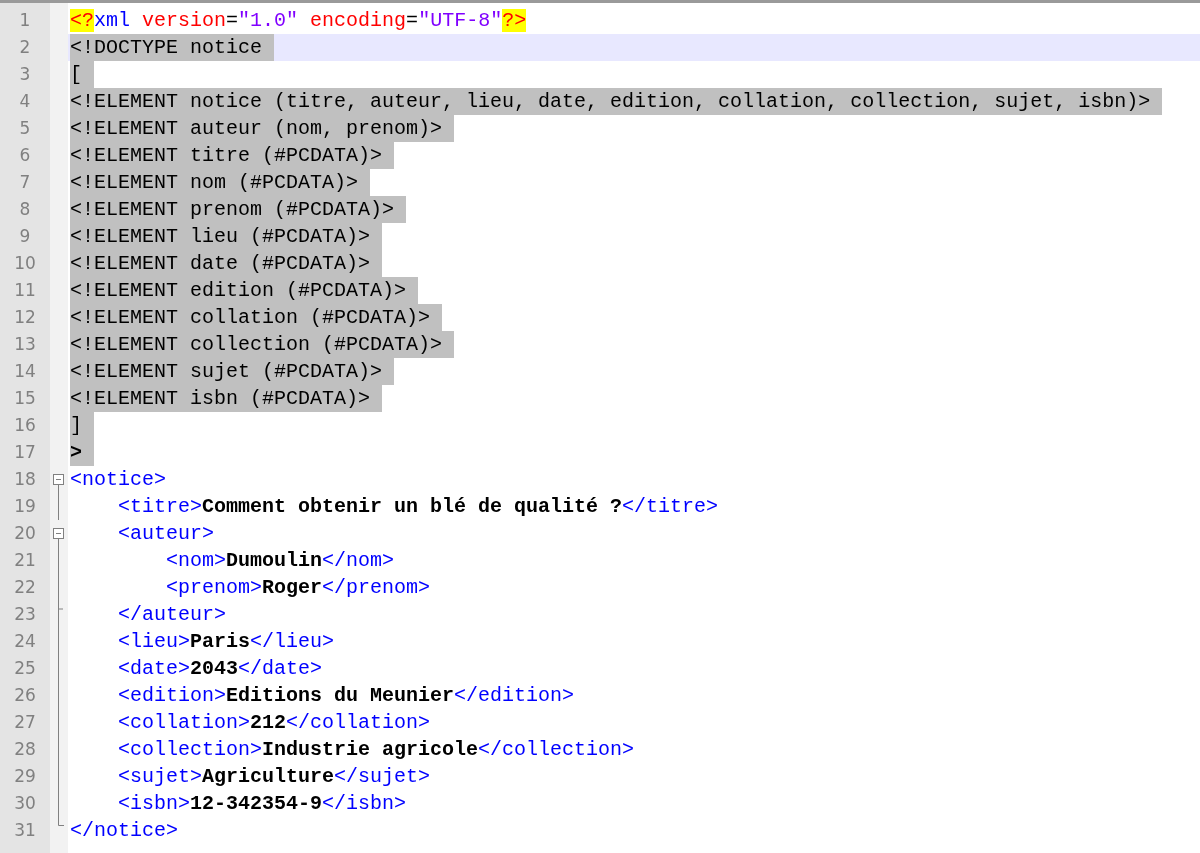  I want to click on code-line: <titre>Comment obtenir un blé de qualité ?</titre>, so click(418, 507).